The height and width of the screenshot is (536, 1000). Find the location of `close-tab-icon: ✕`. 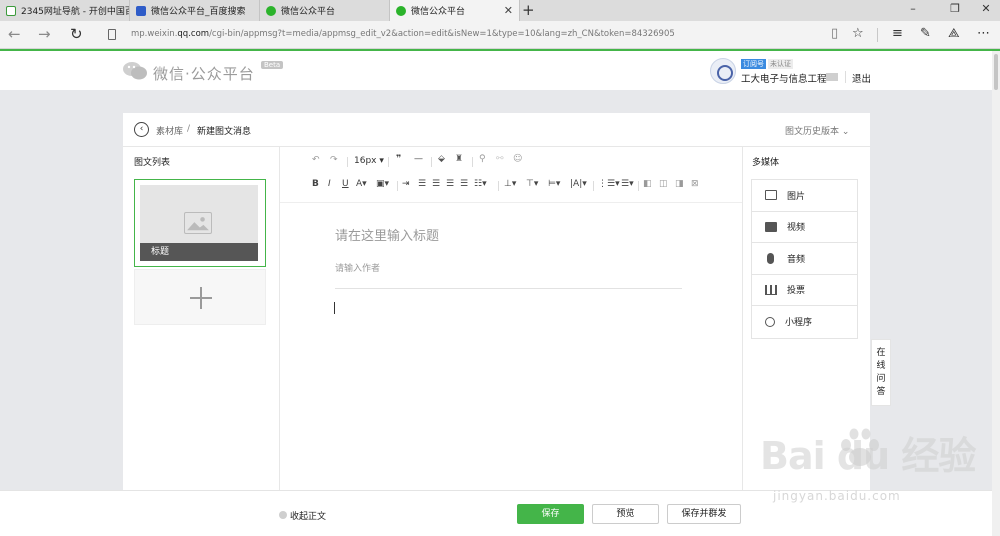

close-tab-icon: ✕ is located at coordinates (508, 10).